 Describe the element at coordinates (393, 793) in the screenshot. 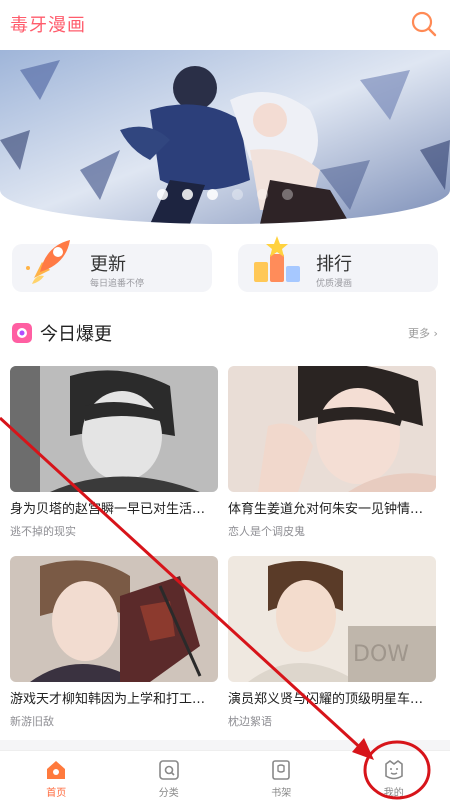

I see `tab-profile-label: 我的` at that location.